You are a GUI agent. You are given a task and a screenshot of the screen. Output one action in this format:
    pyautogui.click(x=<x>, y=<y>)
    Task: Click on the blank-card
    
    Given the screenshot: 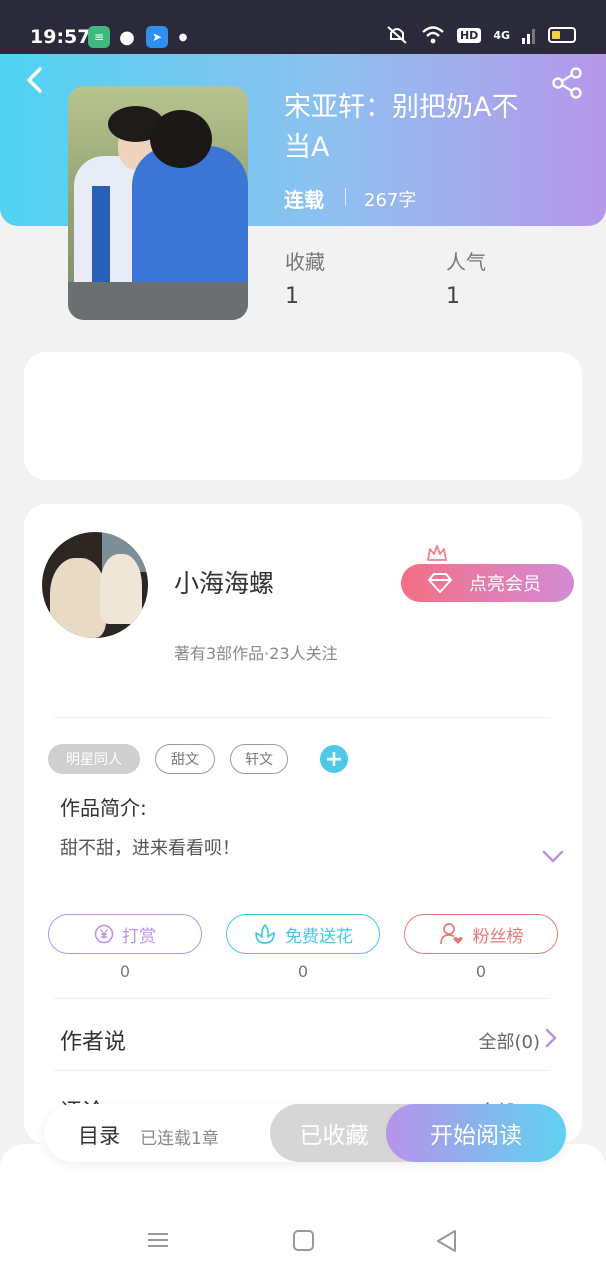 What is the action you would take?
    pyautogui.click(x=303, y=416)
    